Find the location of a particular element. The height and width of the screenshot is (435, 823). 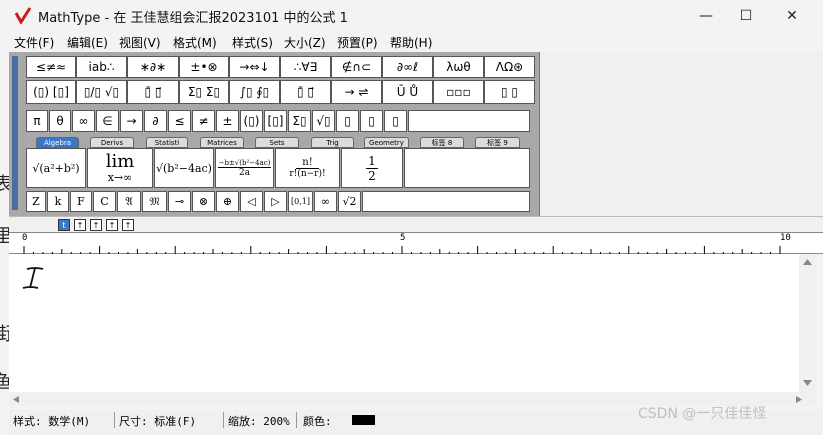

palette-arrows: →⇔↓ is located at coordinates (254, 67).